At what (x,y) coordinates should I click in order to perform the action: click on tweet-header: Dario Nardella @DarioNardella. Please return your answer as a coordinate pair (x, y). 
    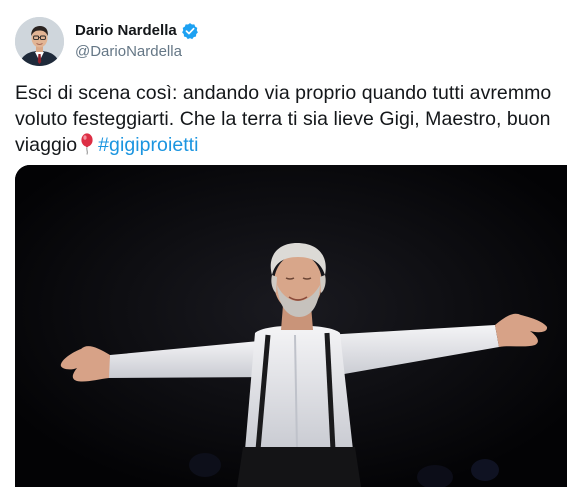
    Looking at the image, I should click on (107, 41).